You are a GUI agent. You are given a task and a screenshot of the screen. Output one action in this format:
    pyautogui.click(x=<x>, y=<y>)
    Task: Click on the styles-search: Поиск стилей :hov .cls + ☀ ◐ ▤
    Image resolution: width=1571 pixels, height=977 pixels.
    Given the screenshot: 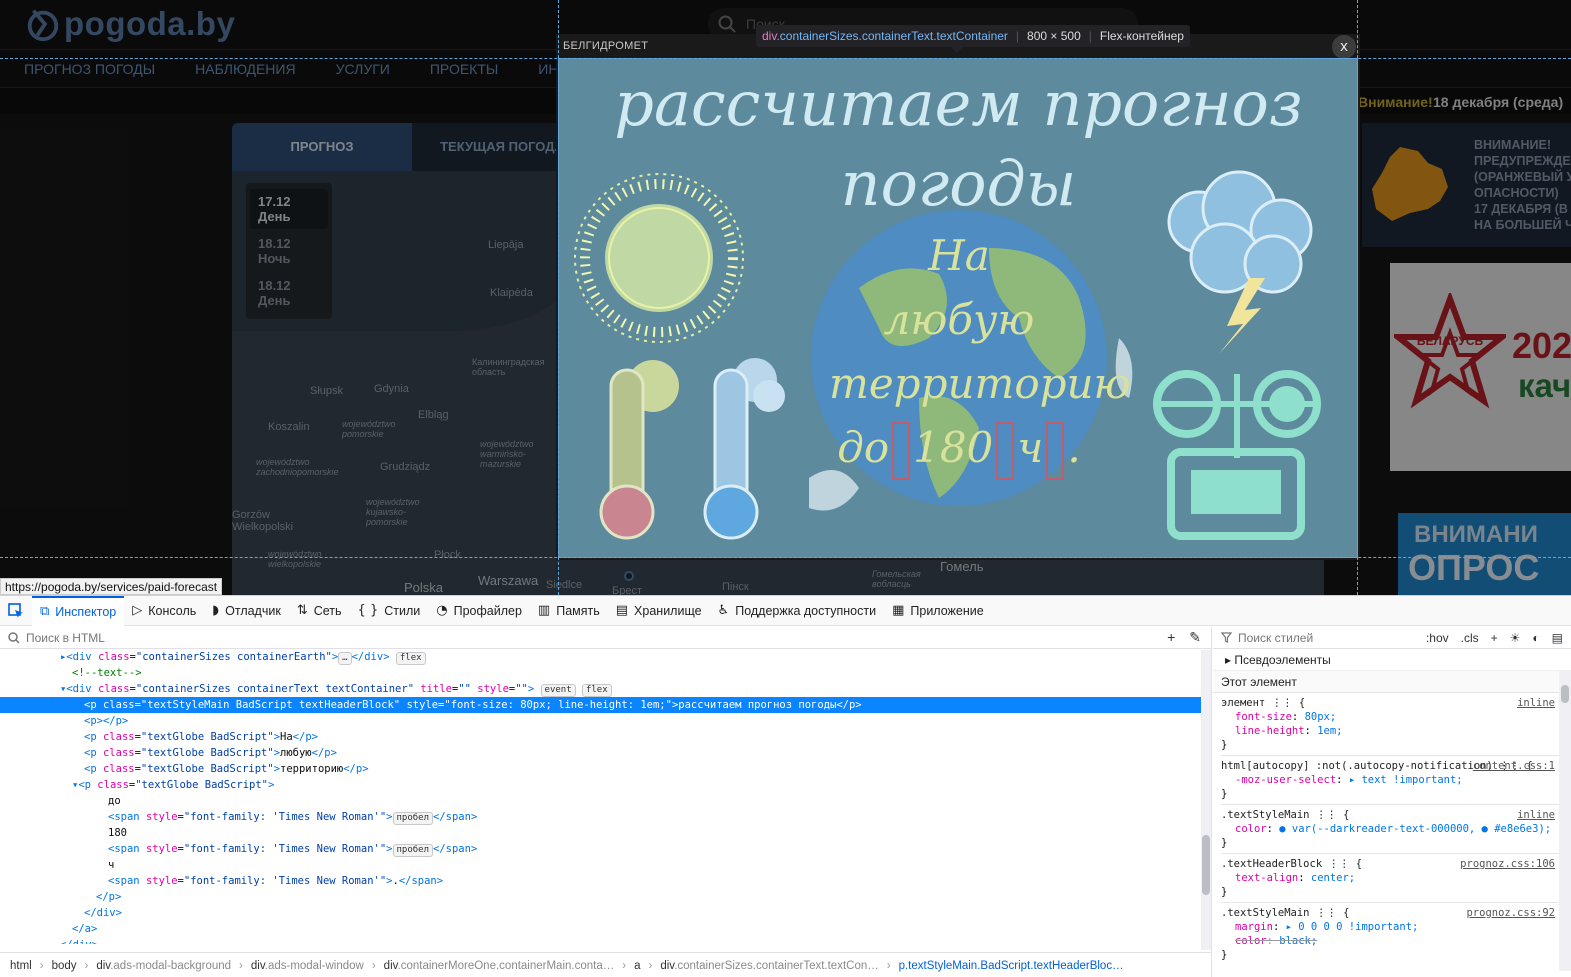 What is the action you would take?
    pyautogui.click(x=1392, y=638)
    